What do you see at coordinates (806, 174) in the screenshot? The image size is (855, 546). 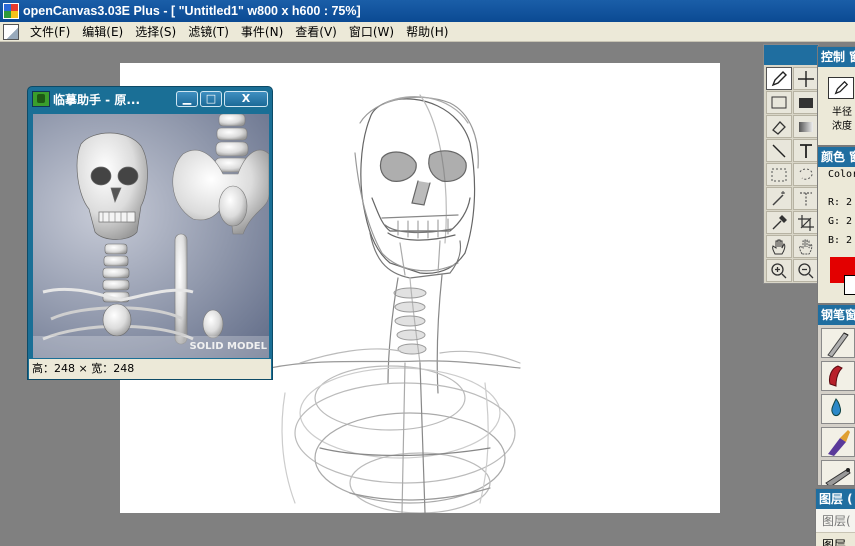 I see `lasso-free-icon` at bounding box center [806, 174].